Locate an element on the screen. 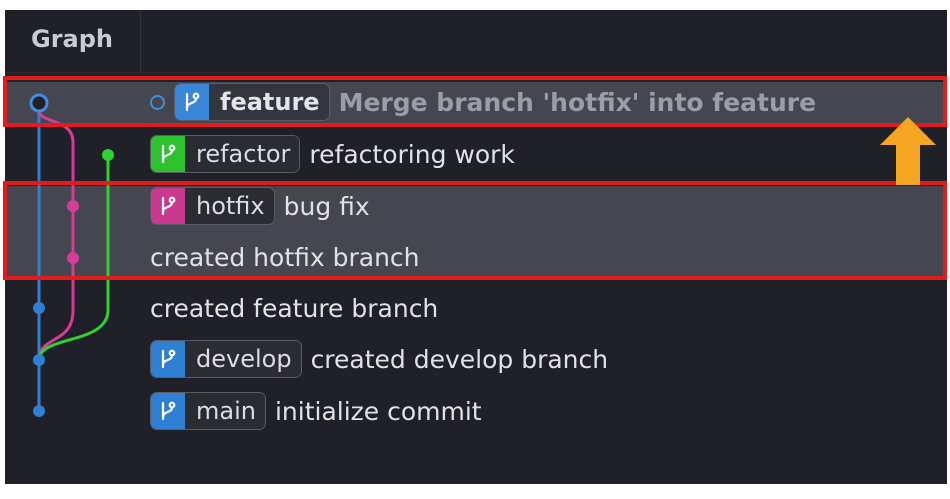 This screenshot has height=499, width=950. commit-message: created feature branch is located at coordinates (294, 308).